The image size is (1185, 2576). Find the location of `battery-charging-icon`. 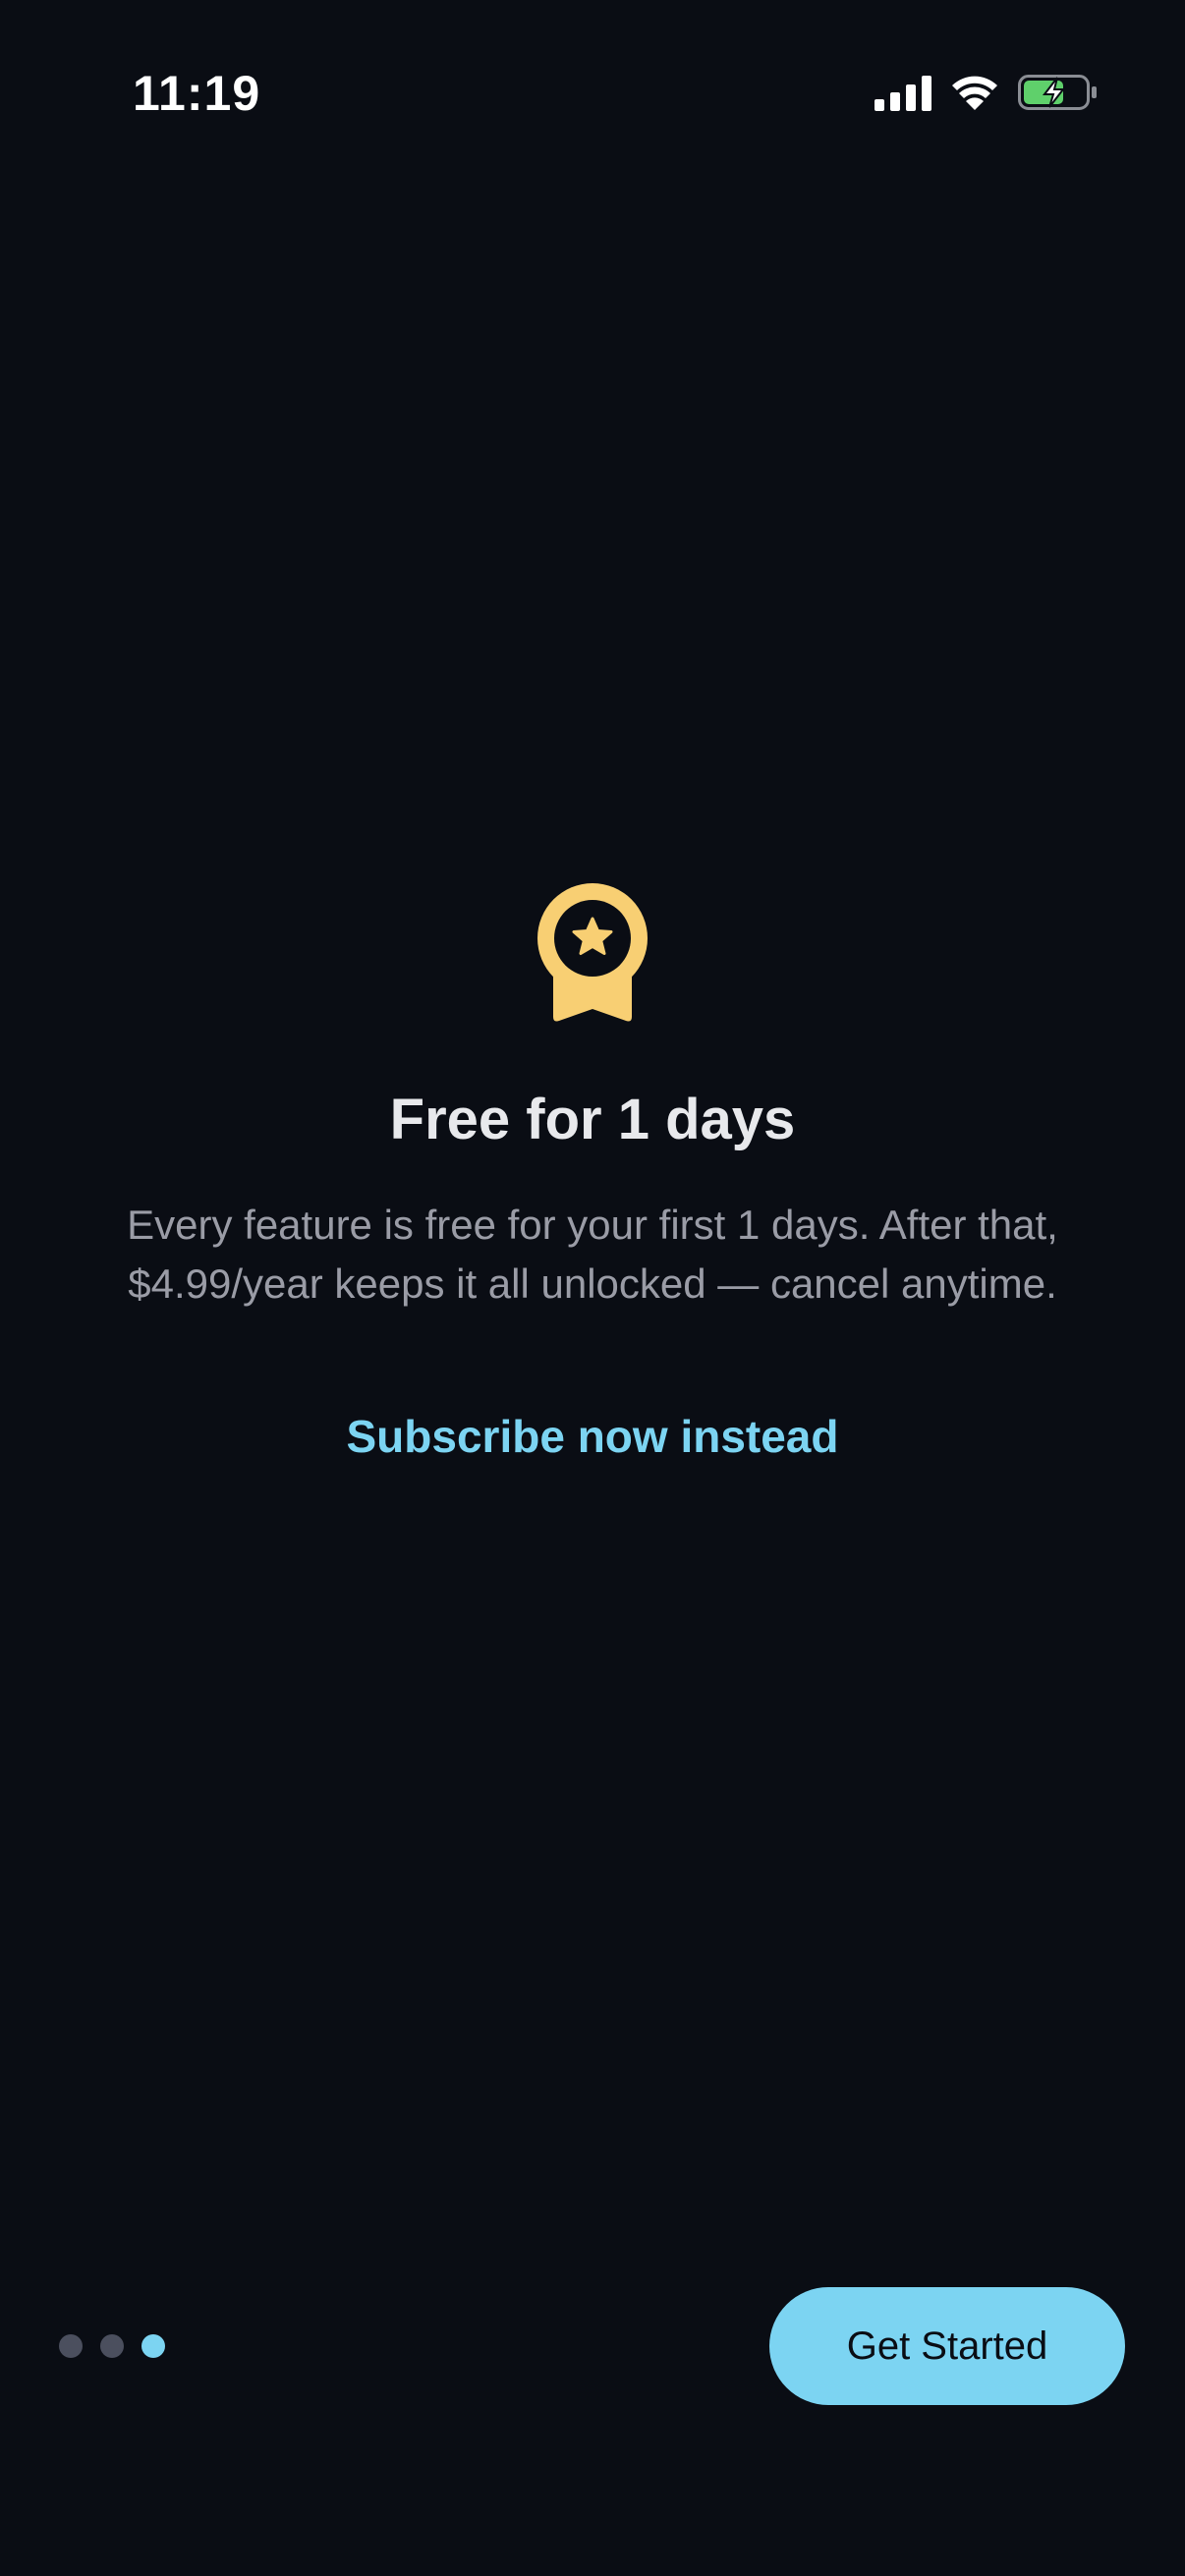

battery-charging-icon is located at coordinates (1058, 92).